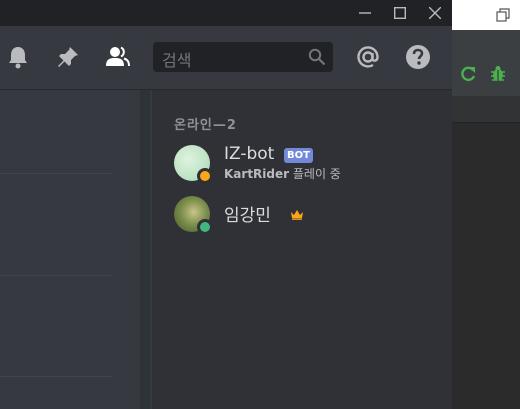 The image size is (520, 409). I want to click on pinned-messages-button, so click(68, 57).